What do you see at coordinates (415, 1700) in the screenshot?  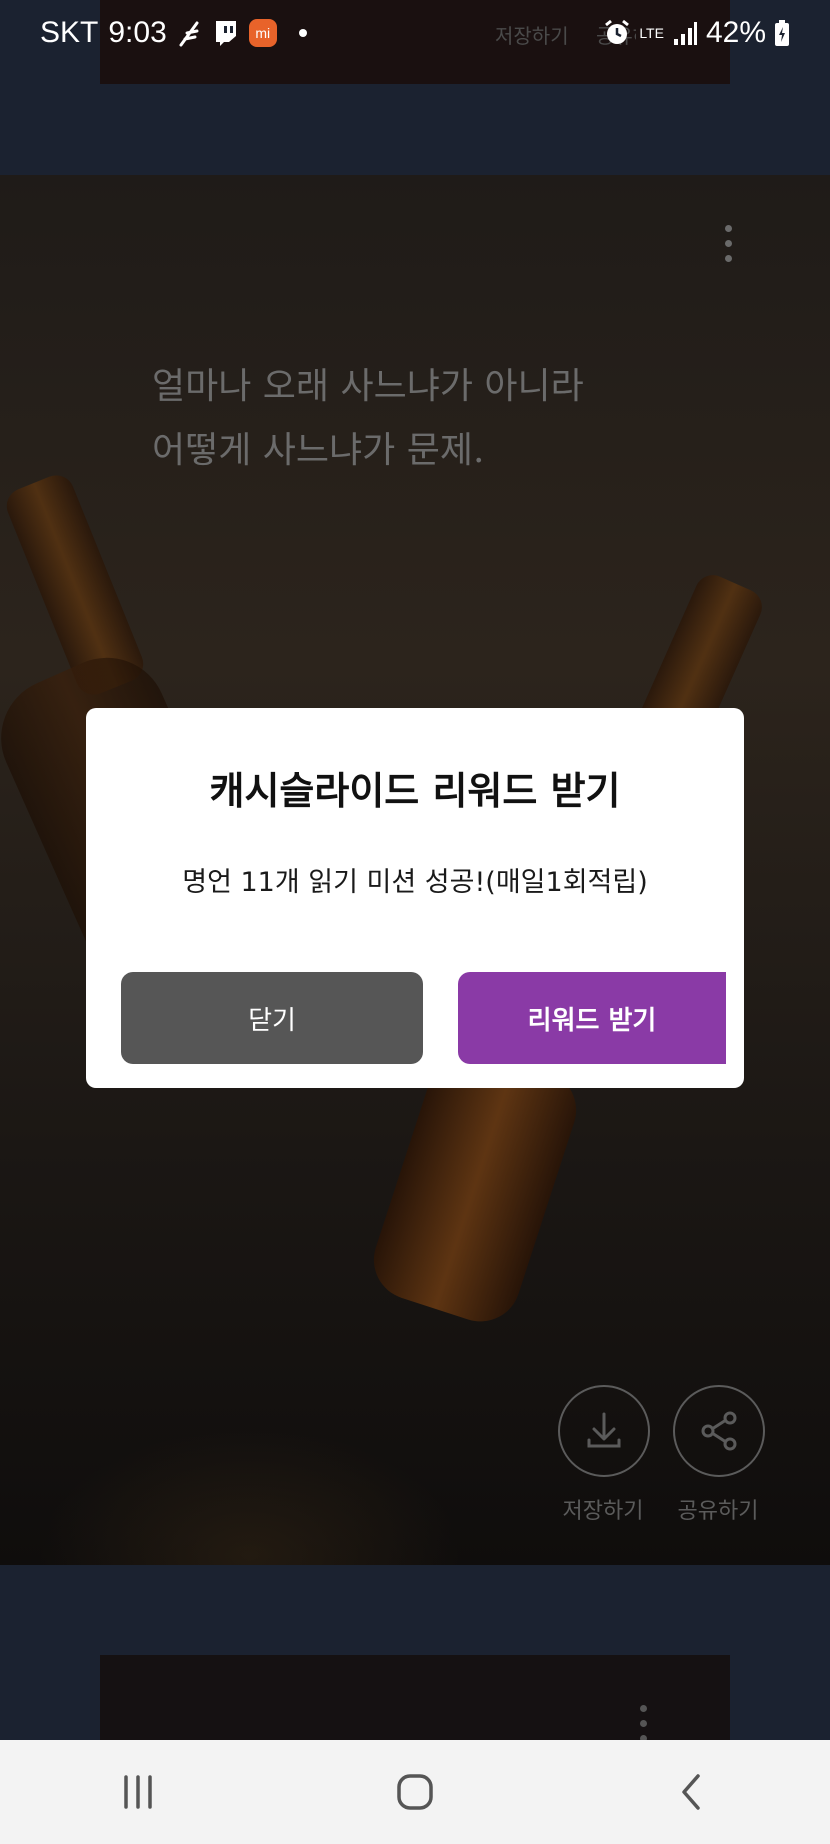 I see `next-card-fragment` at bounding box center [415, 1700].